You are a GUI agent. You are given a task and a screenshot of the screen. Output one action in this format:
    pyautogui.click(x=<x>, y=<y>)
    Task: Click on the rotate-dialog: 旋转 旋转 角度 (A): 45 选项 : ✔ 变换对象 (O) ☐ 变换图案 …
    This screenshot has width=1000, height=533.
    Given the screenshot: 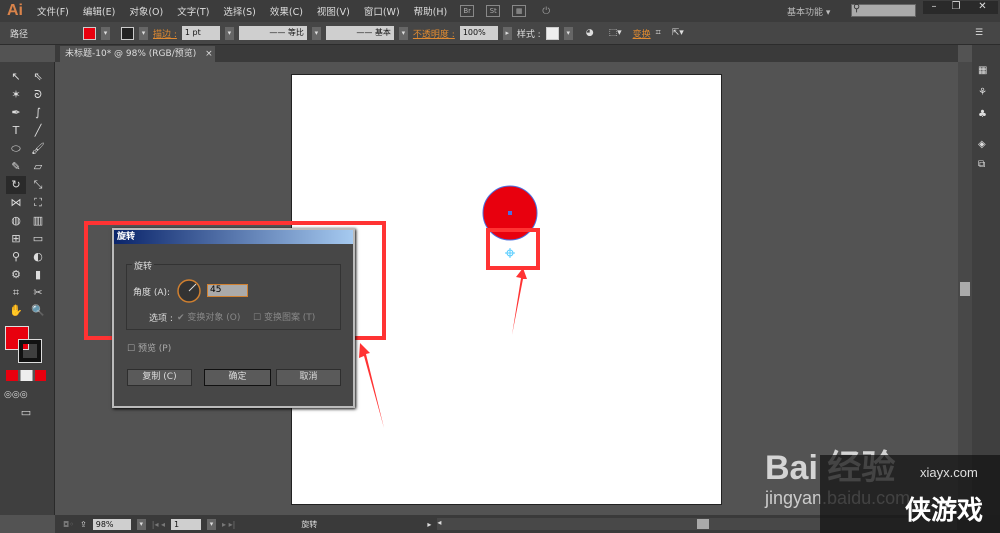 What is the action you would take?
    pyautogui.click(x=233, y=318)
    